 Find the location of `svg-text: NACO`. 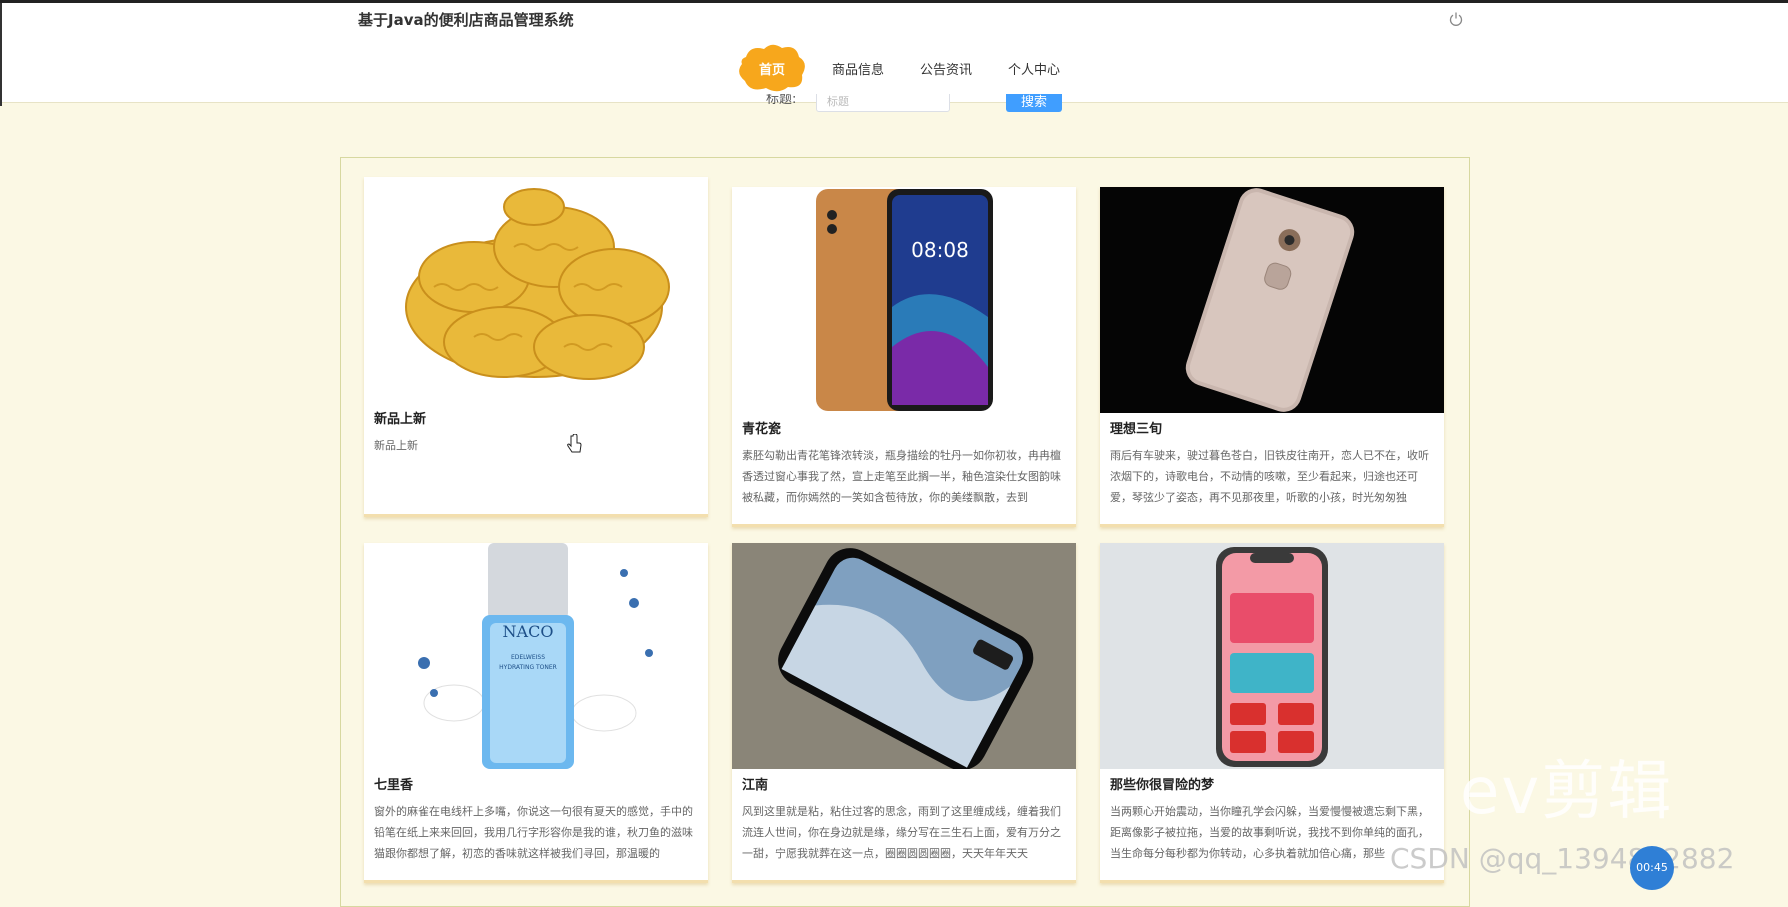

svg-text: NACO is located at coordinates (528, 631).